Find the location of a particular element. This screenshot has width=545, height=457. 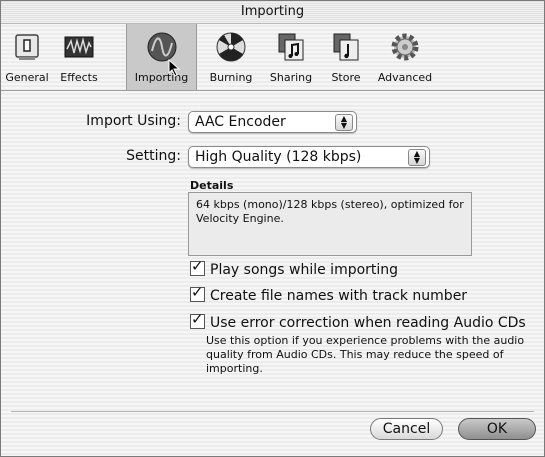

tab-general-label: General is located at coordinates (27, 77).